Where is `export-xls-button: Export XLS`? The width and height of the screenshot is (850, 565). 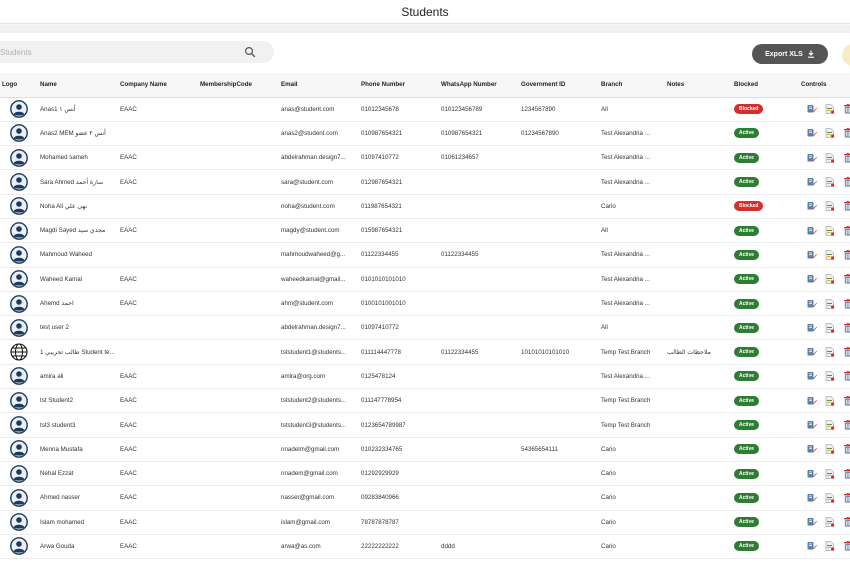
export-xls-button: Export XLS is located at coordinates (790, 54).